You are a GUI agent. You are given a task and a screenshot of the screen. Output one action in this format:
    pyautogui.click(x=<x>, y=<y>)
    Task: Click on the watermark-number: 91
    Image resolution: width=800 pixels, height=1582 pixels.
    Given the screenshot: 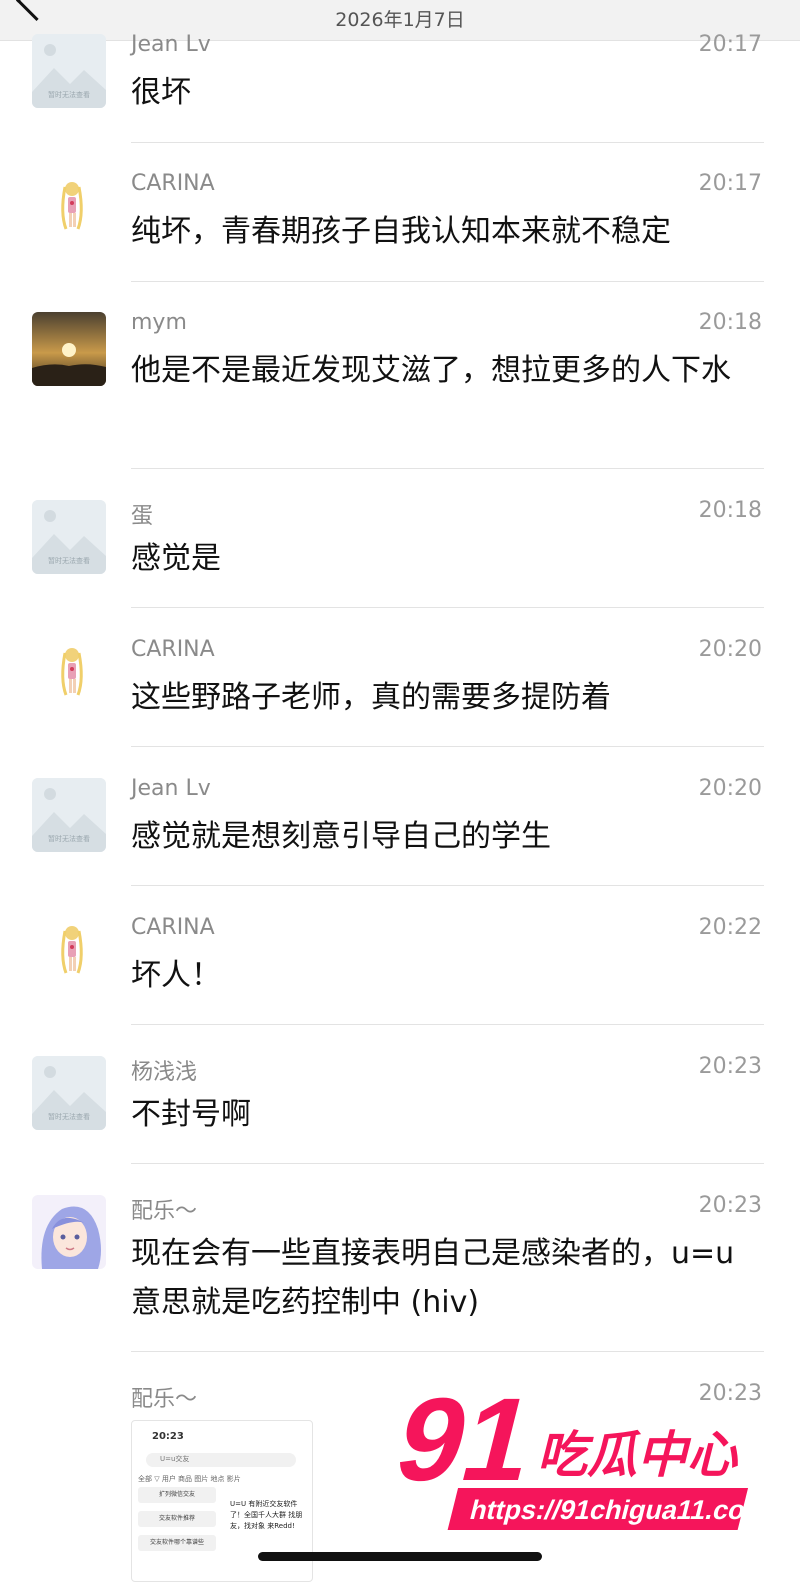 What is the action you would take?
    pyautogui.click(x=466, y=1443)
    